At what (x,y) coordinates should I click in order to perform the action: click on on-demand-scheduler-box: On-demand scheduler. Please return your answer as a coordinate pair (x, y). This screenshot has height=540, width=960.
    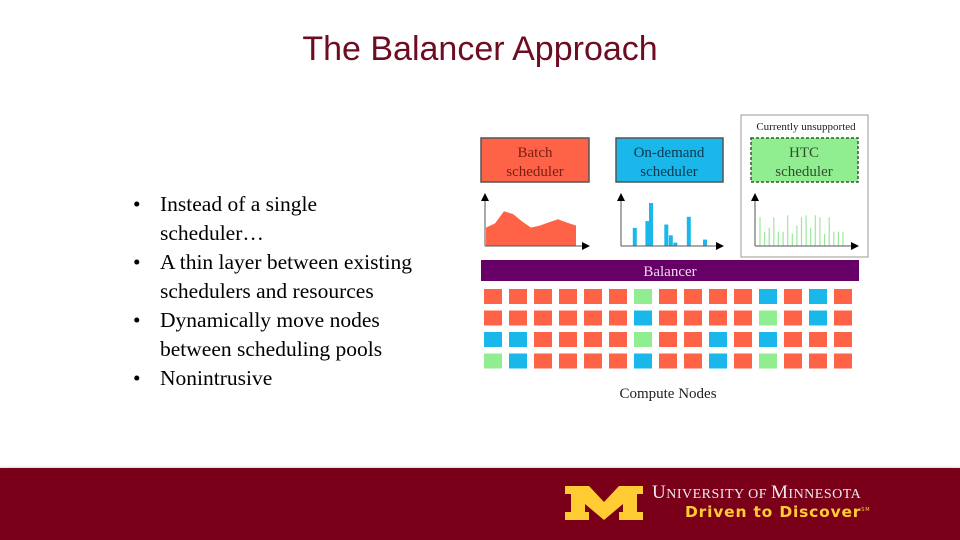
    Looking at the image, I should click on (669, 160).